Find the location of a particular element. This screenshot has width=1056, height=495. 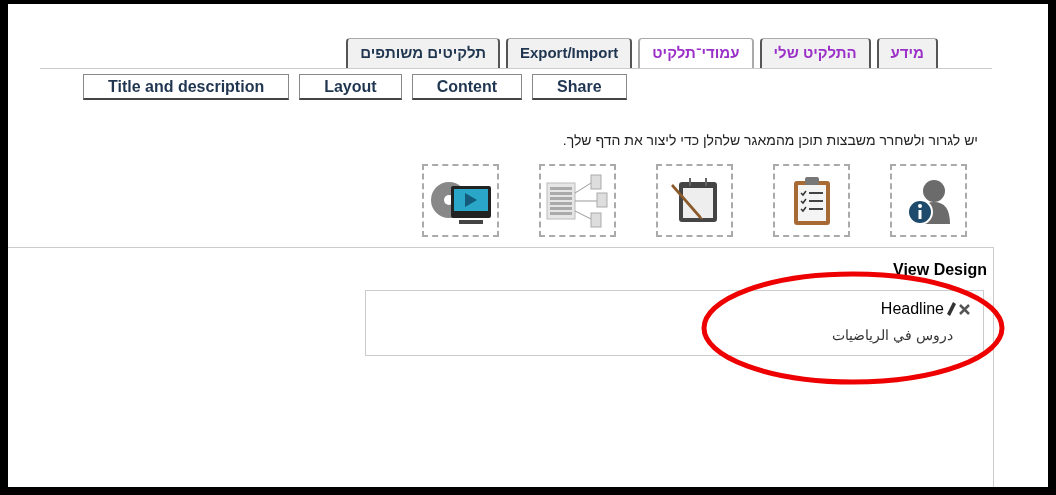

tab: התלקיט שלי is located at coordinates (815, 53).